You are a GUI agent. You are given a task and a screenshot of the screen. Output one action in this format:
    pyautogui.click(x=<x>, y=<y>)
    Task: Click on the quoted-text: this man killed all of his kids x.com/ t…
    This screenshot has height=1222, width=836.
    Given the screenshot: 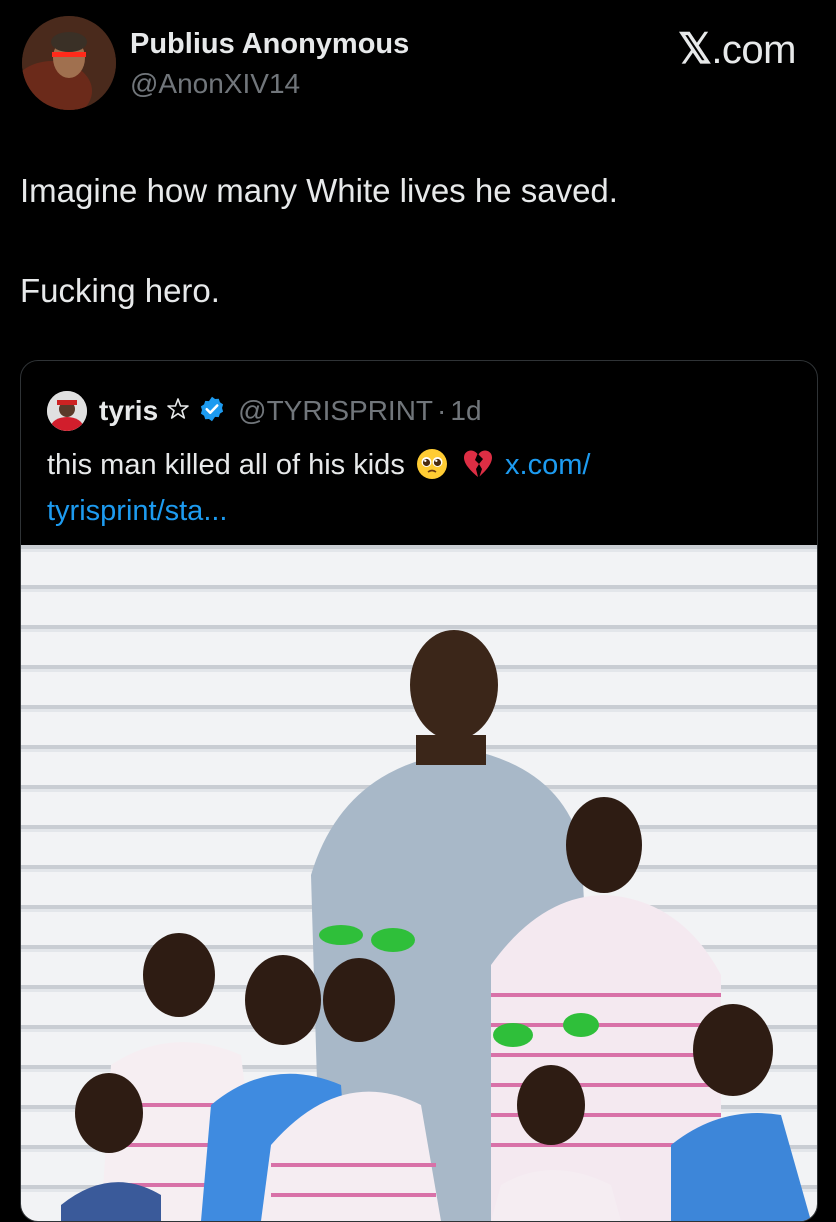 What is the action you would take?
    pyautogui.click(x=417, y=488)
    